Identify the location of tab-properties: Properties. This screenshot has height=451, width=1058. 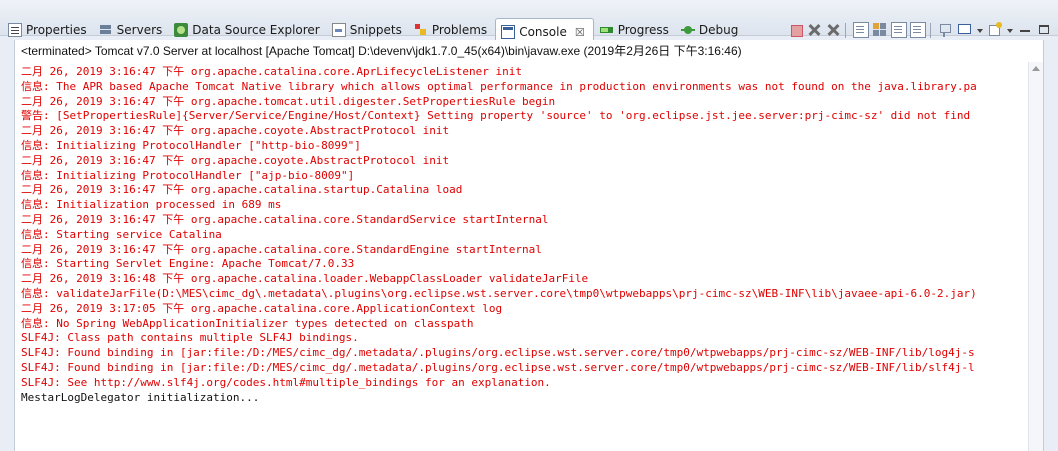
(48, 30).